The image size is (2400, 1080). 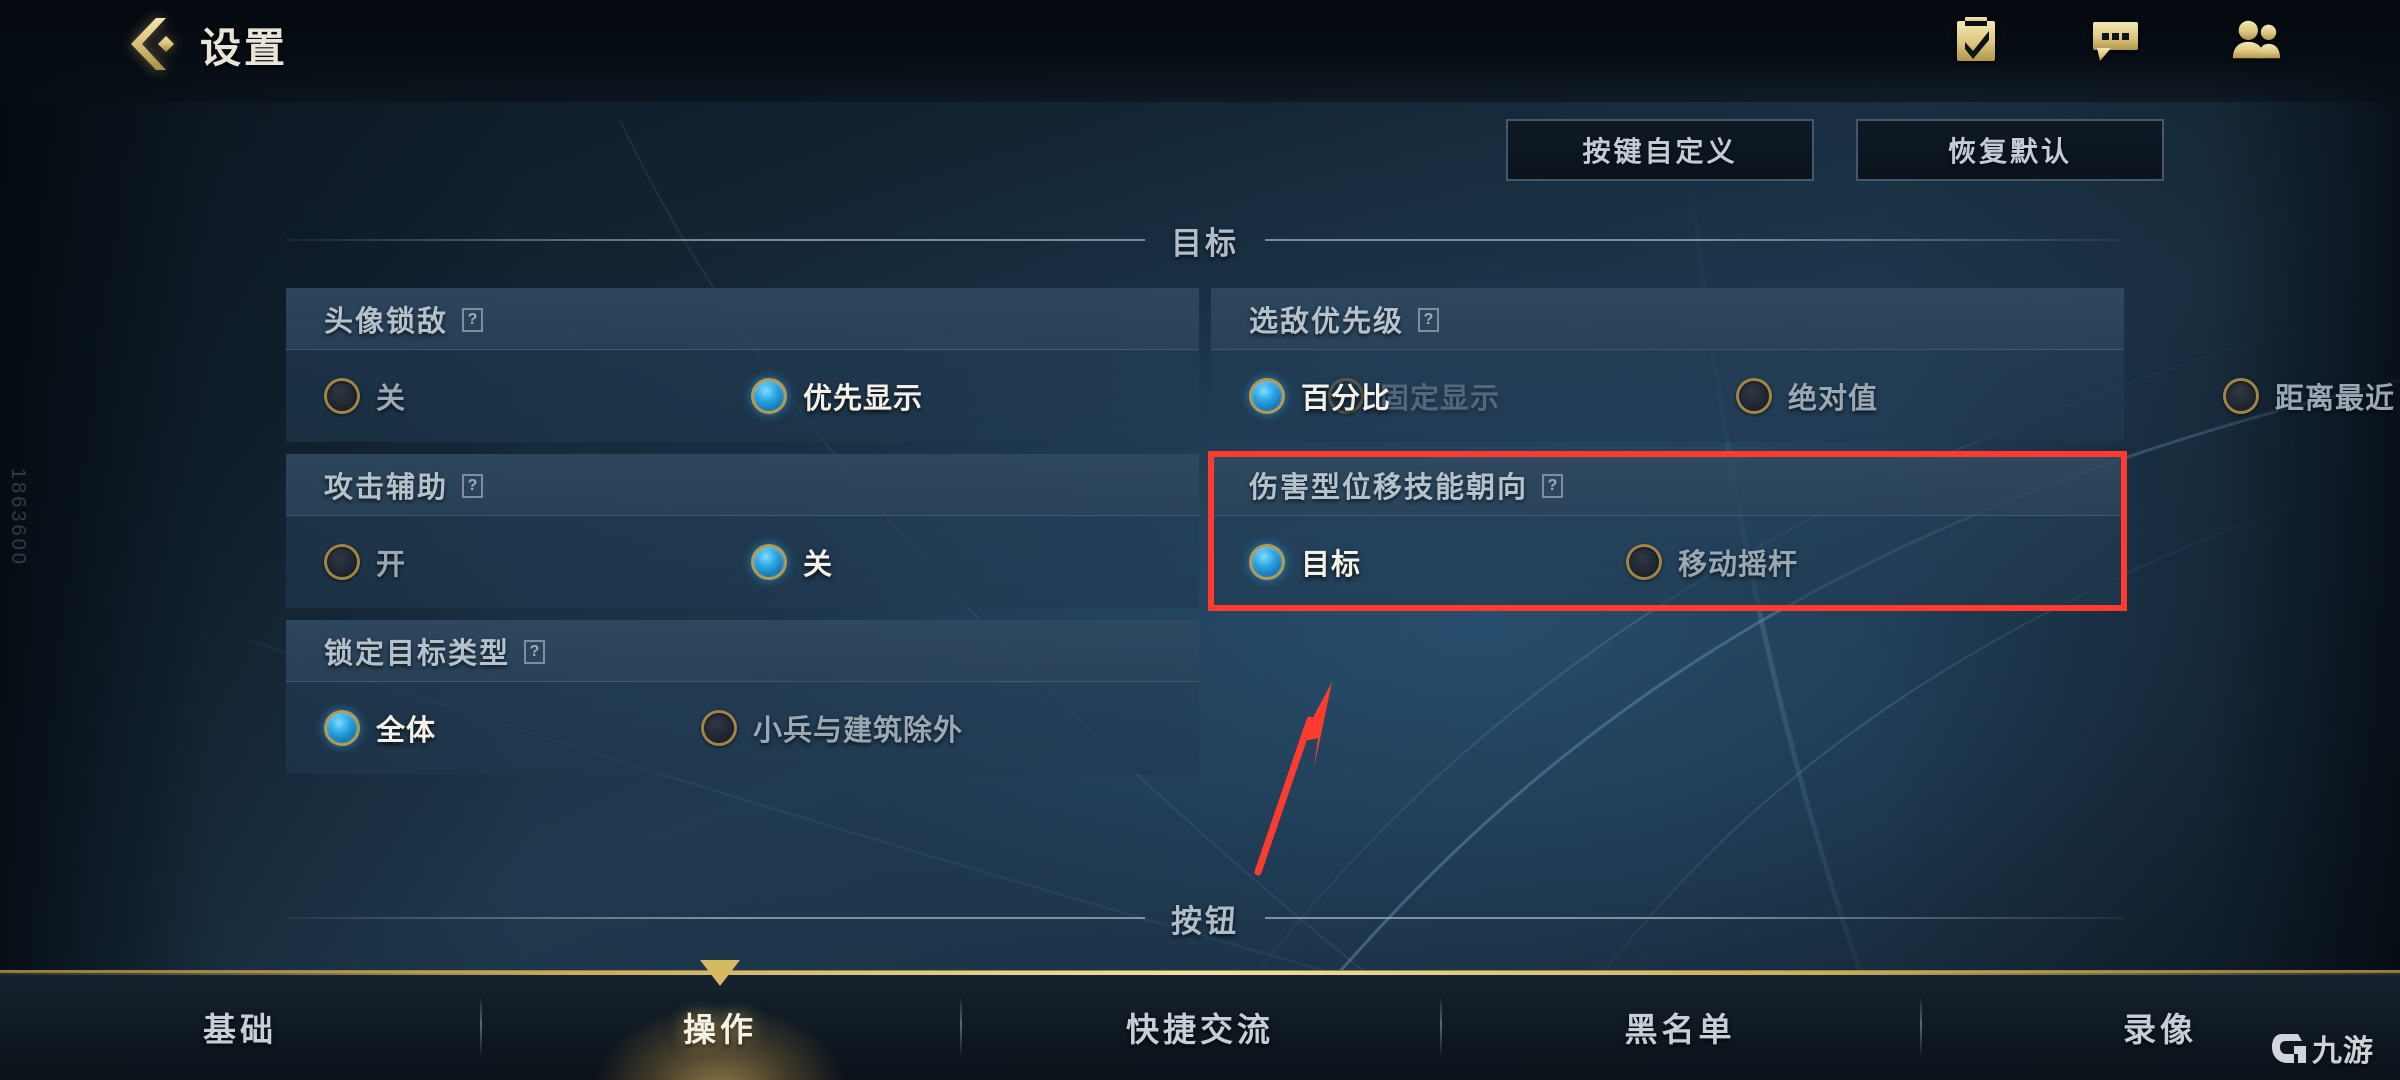 I want to click on setting-card-lock-target-type: 锁定目标类型? 全体 小兵与建筑除外, so click(x=742, y=697).